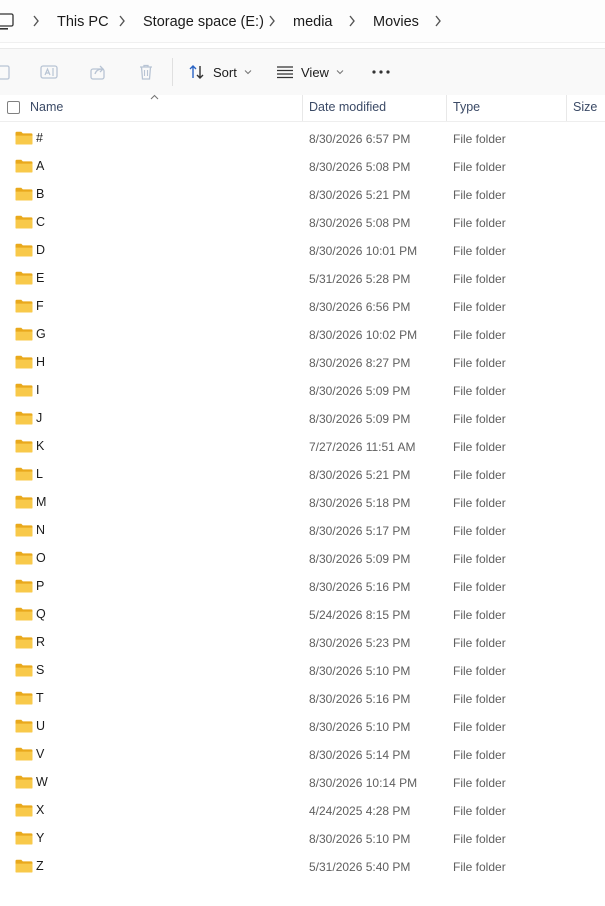  What do you see at coordinates (83, 22) in the screenshot?
I see `breadcrumb-this-pc: This PC` at bounding box center [83, 22].